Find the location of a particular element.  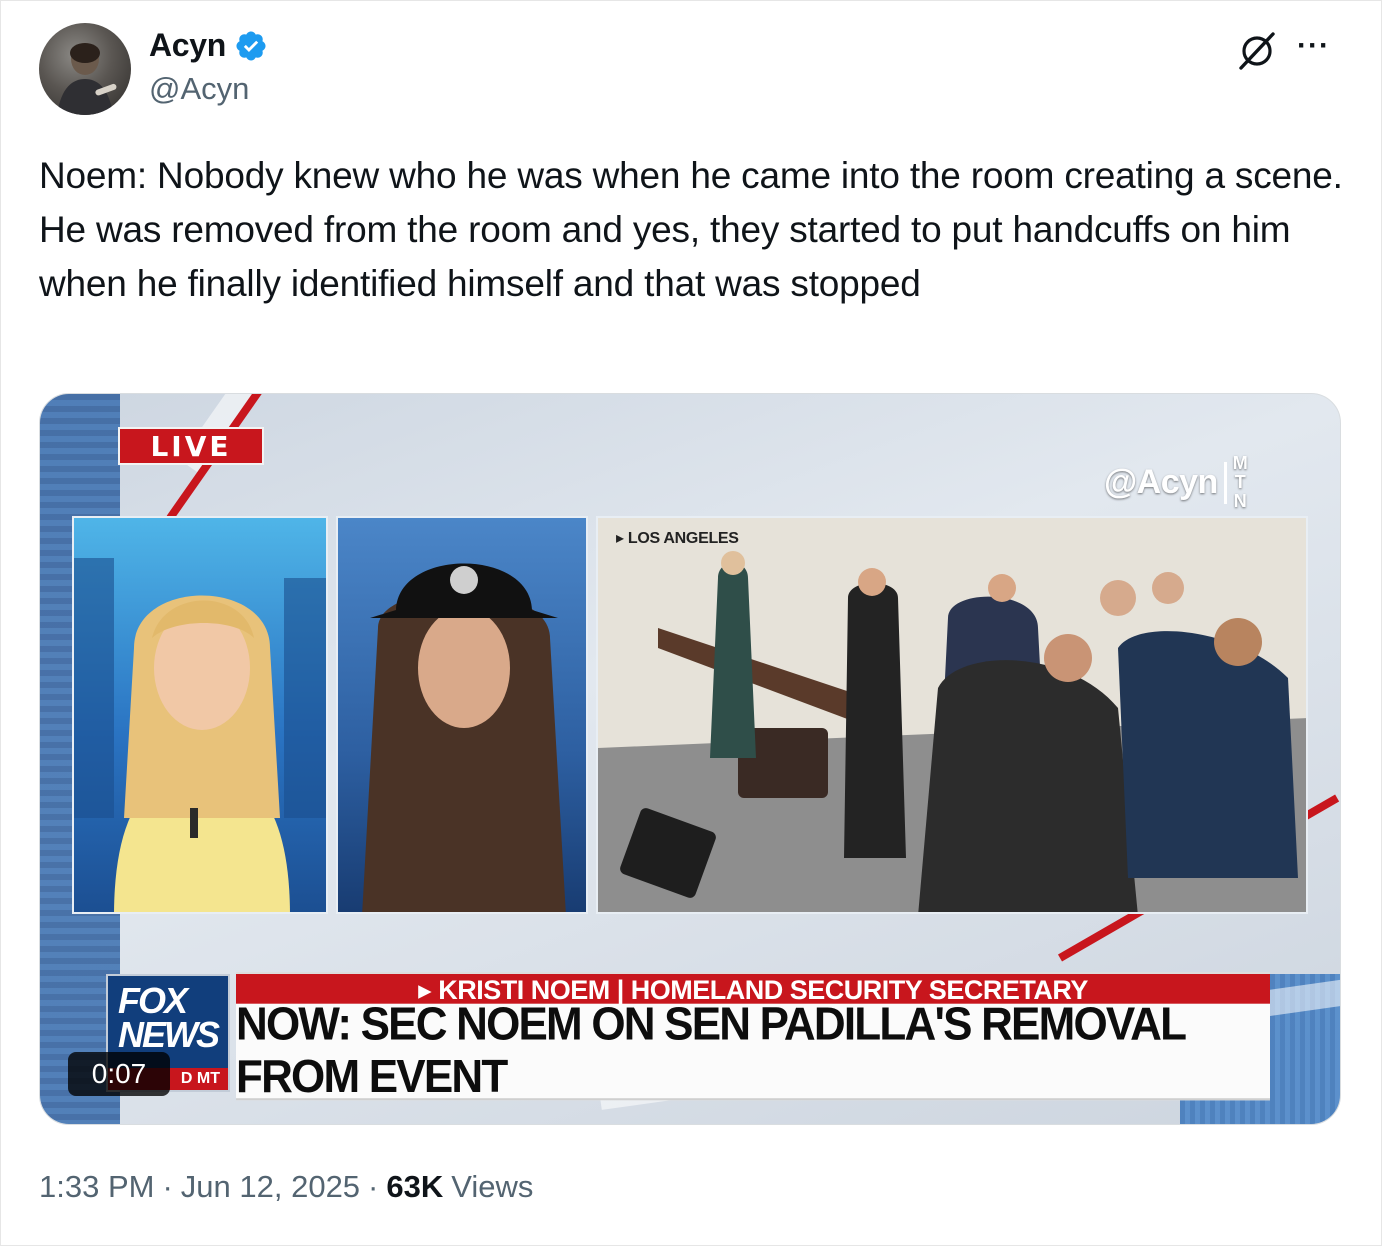

author-name-row: Acyn is located at coordinates (208, 45).